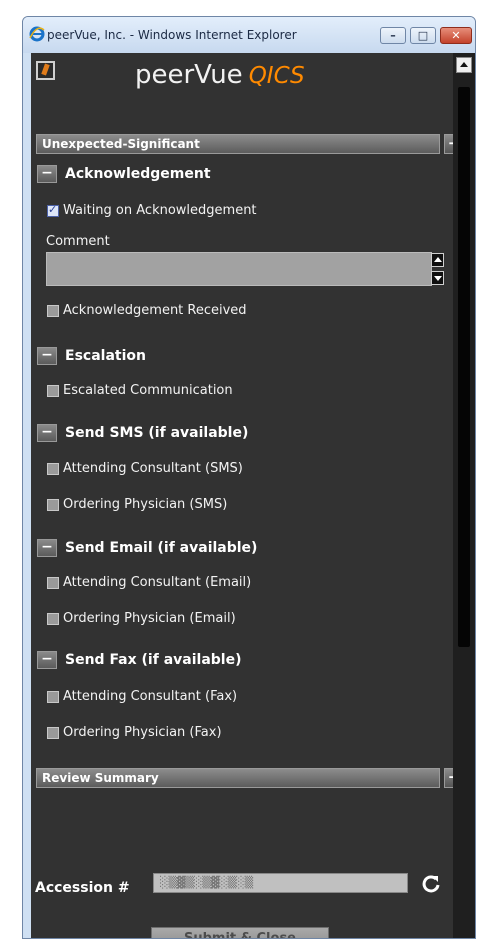  I want to click on scrollbar-thumb, so click(464, 367).